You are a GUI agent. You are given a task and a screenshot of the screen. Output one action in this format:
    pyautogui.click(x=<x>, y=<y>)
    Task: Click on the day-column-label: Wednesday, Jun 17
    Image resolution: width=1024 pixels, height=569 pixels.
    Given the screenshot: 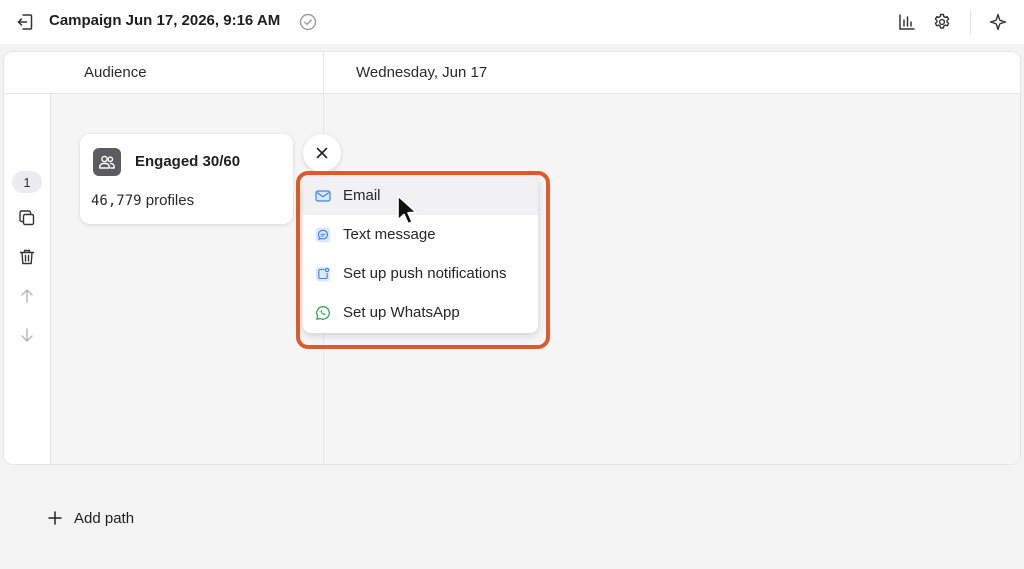 What is the action you would take?
    pyautogui.click(x=422, y=72)
    